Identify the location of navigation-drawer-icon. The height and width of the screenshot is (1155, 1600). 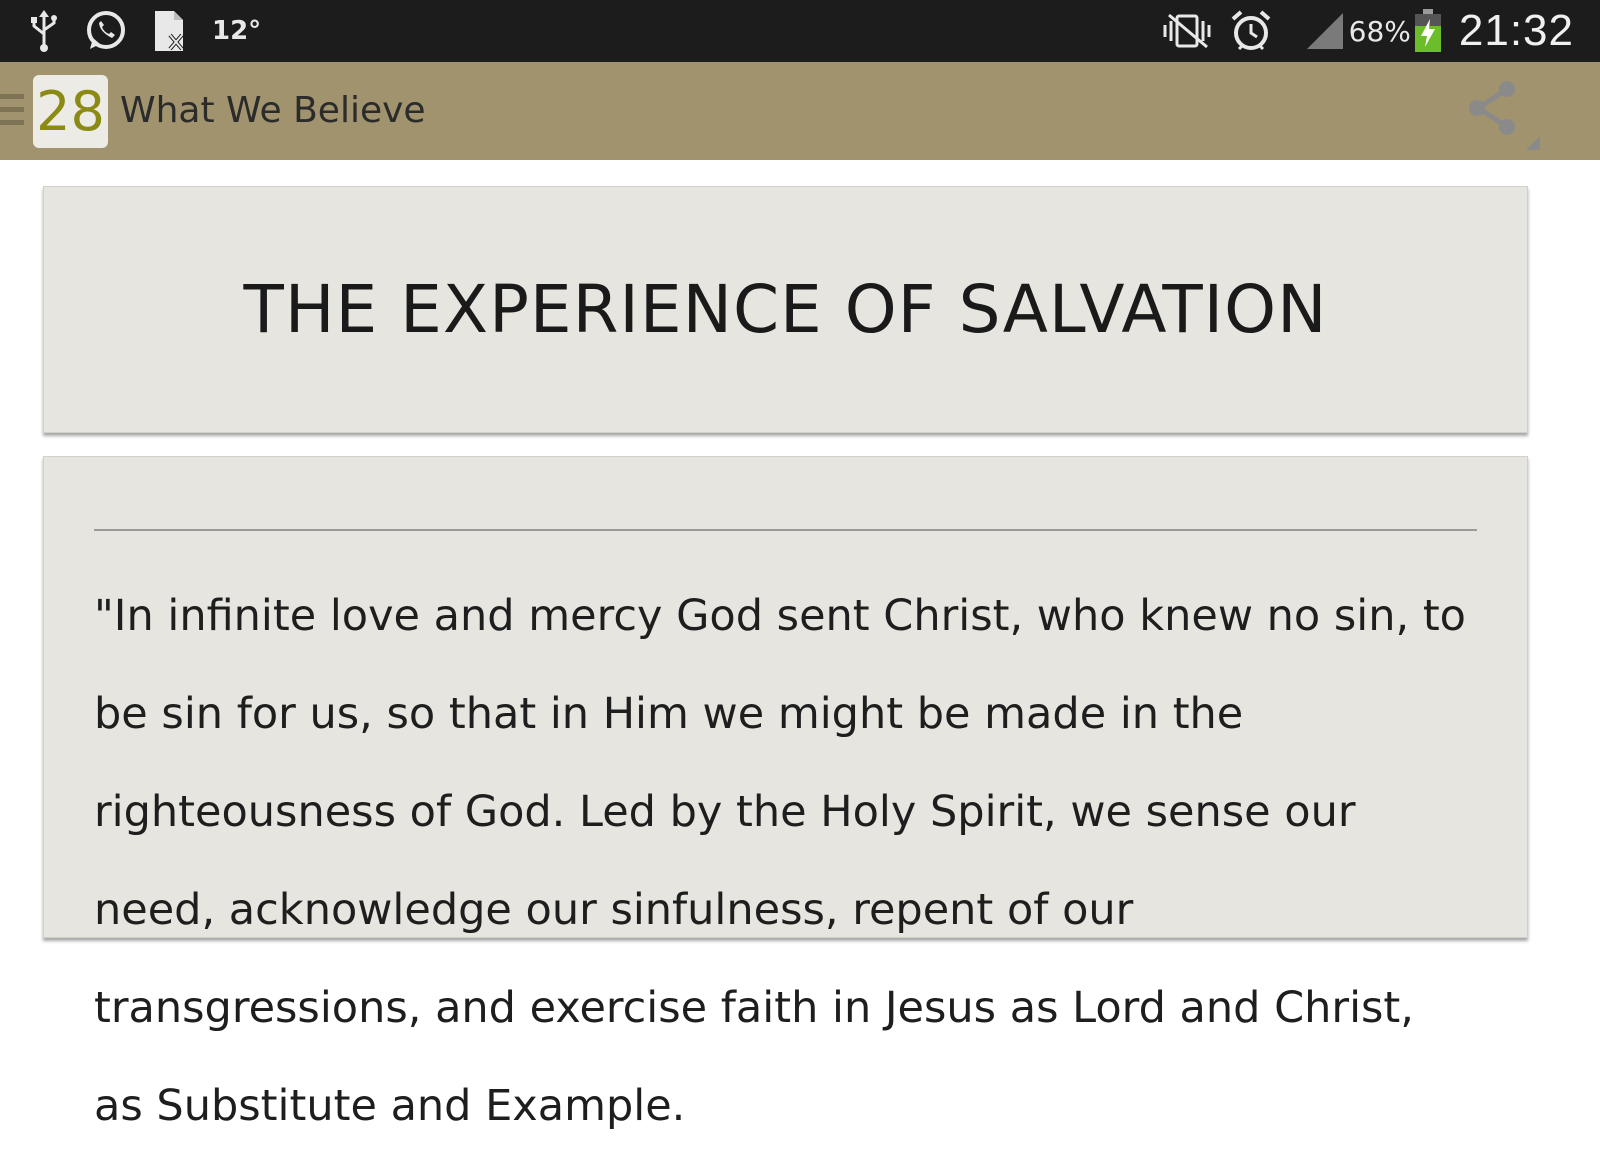
(12, 112).